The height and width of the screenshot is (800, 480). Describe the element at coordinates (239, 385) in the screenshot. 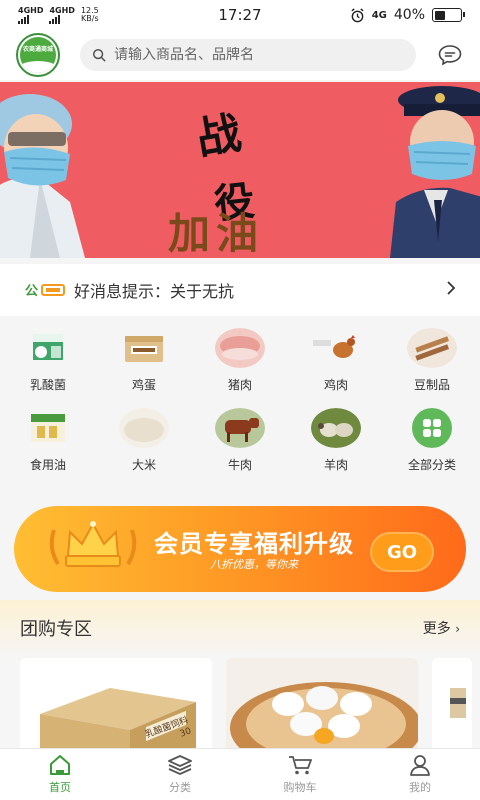

I see `category-label: 猪肉` at that location.